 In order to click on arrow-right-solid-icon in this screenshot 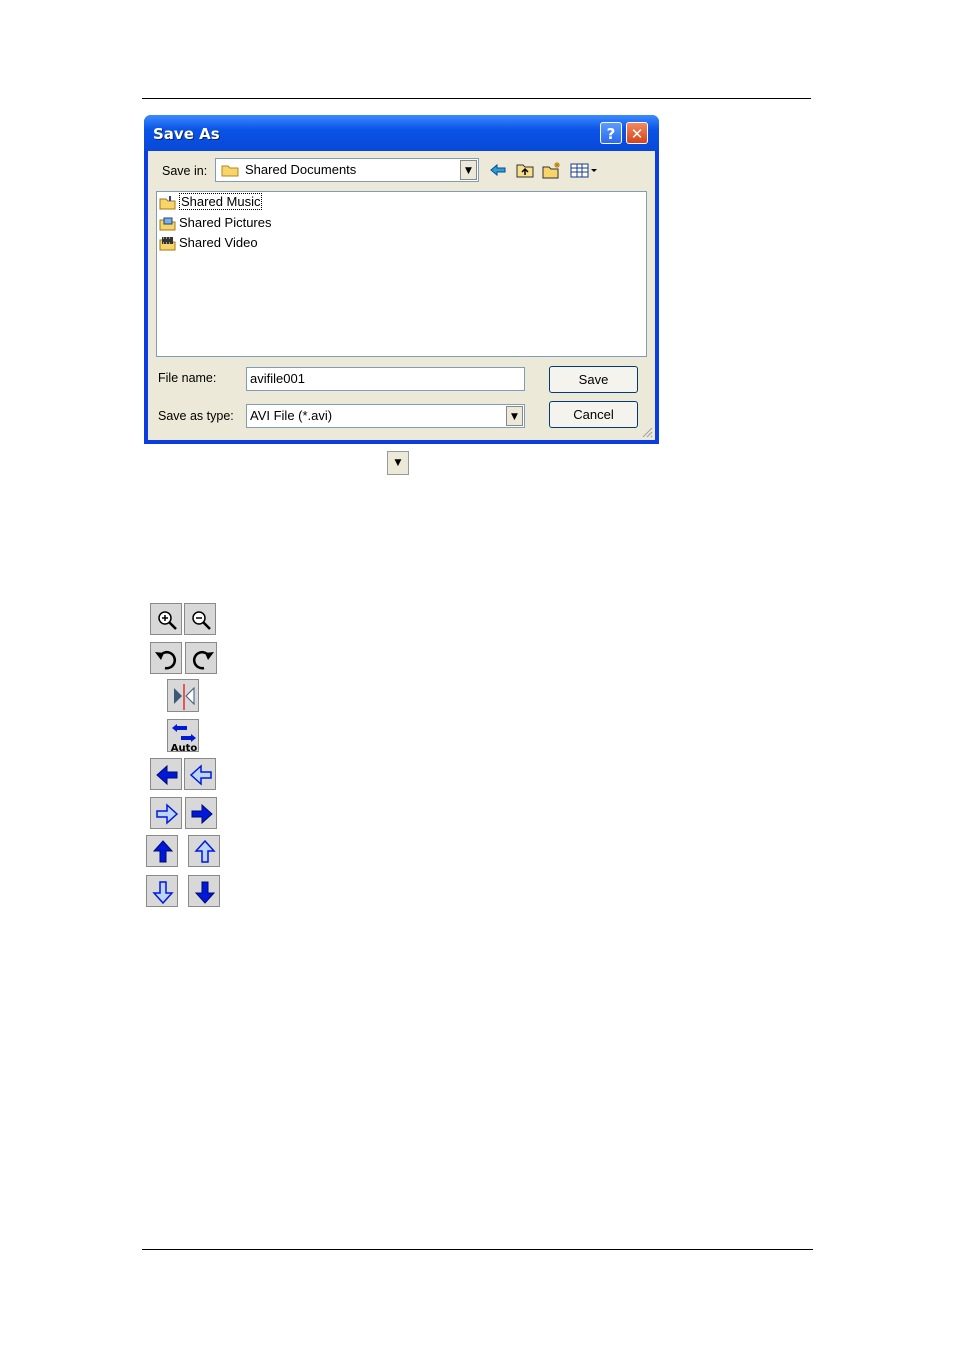, I will do `click(202, 814)`.